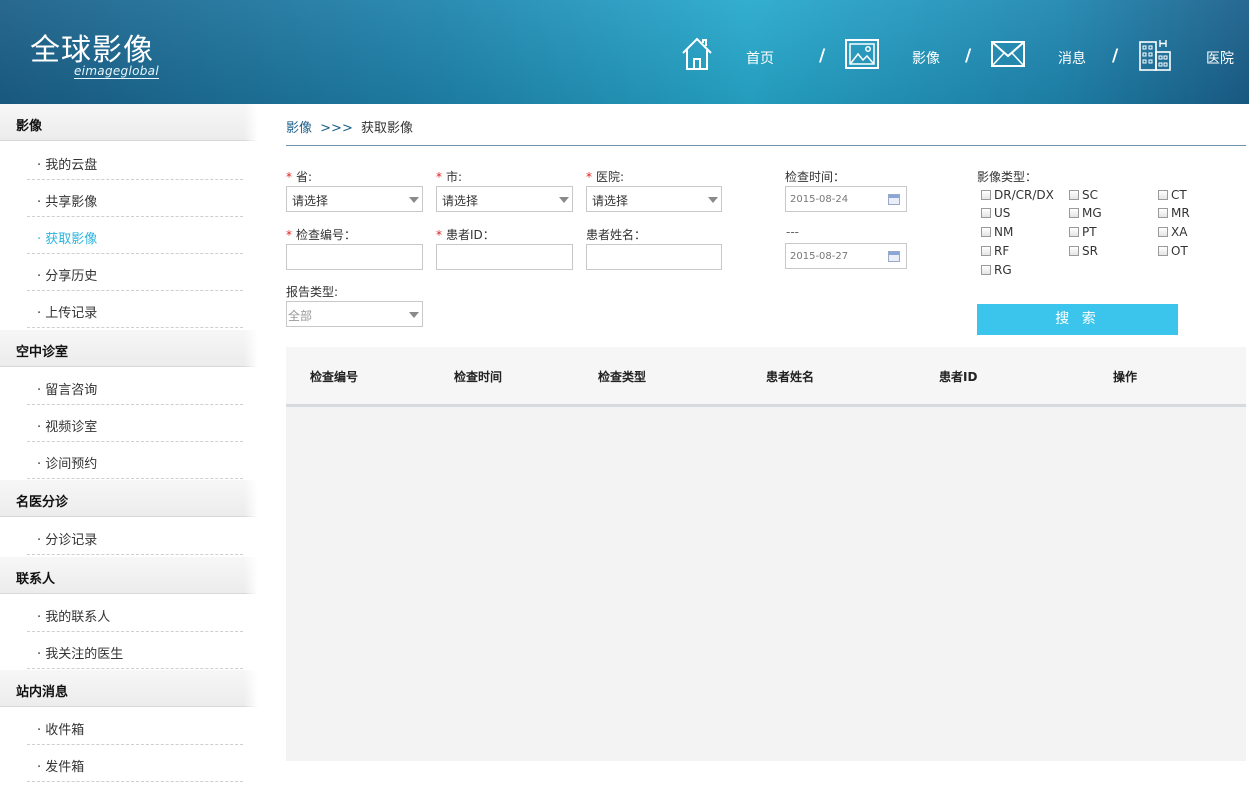  I want to click on breadcrumb-parent: 影像, so click(299, 128).